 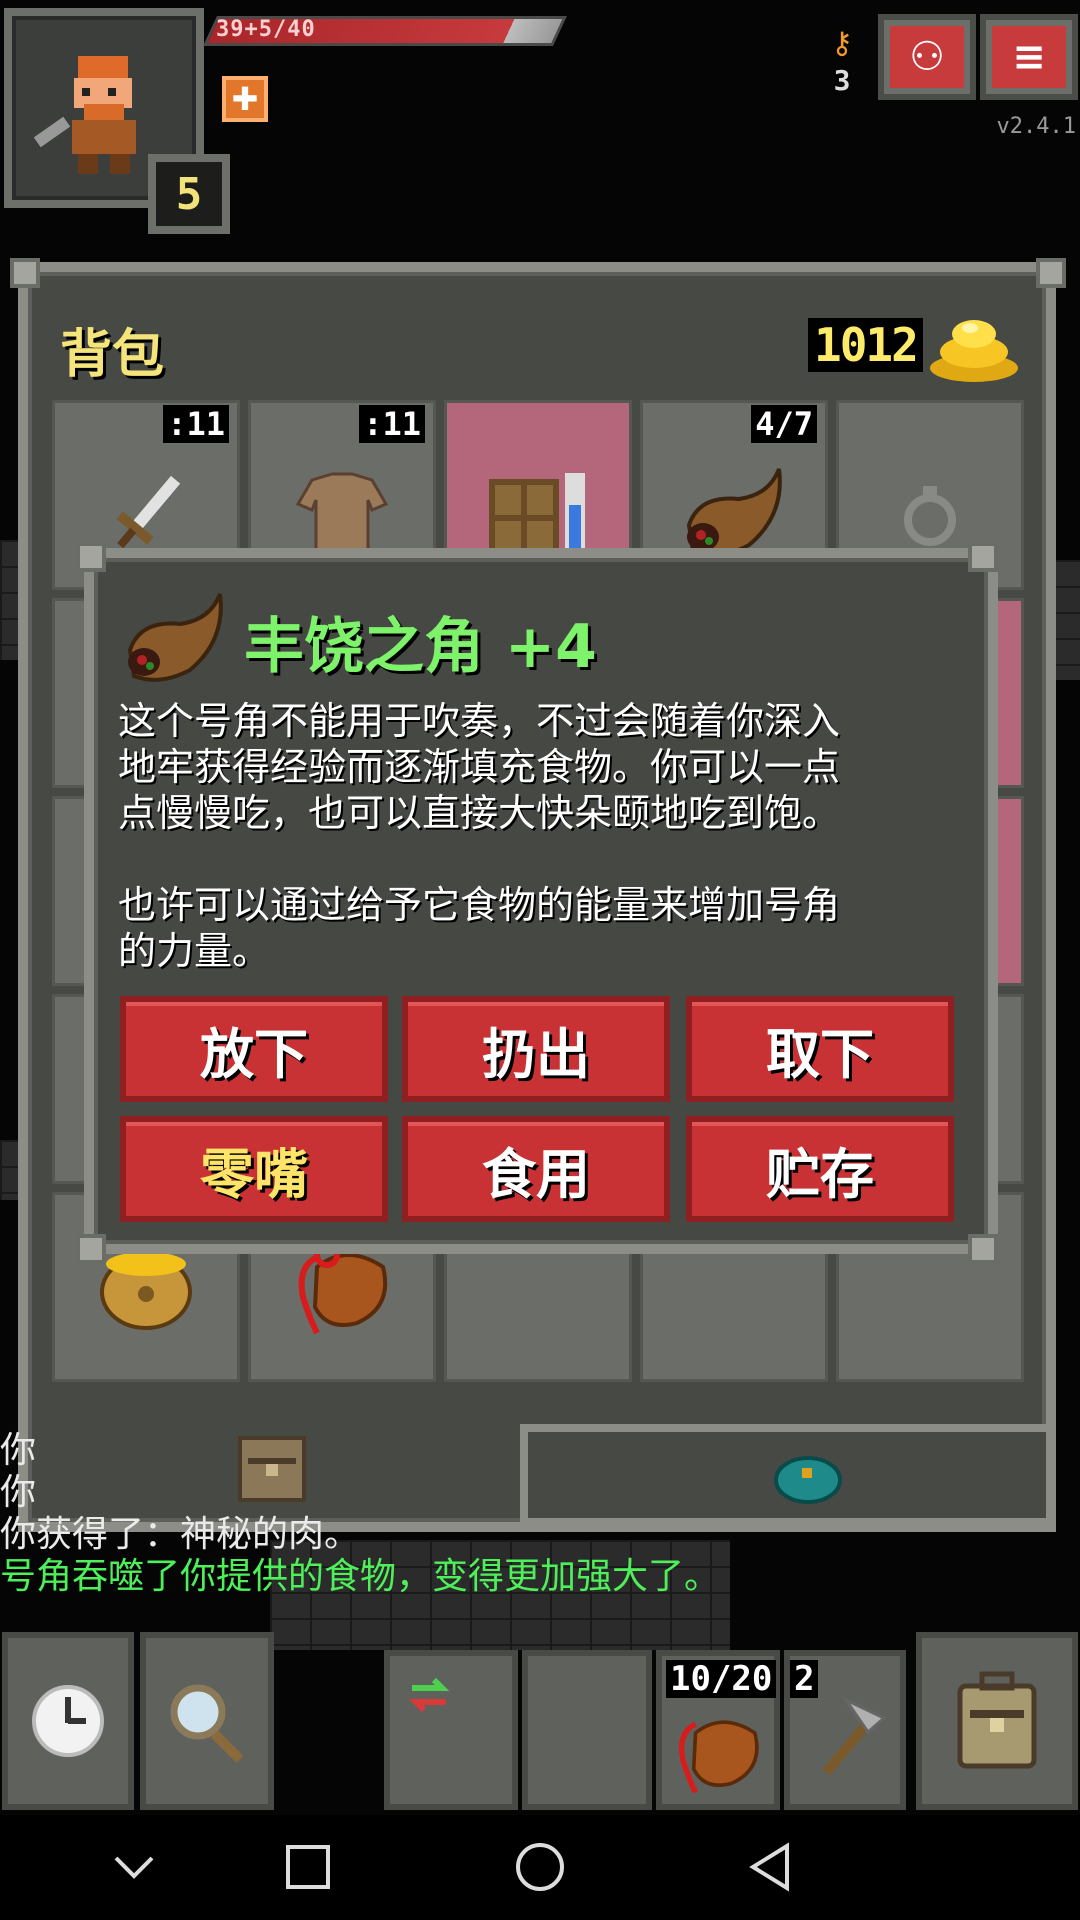 I want to click on ring-placeholder-icon, so click(x=930, y=516).